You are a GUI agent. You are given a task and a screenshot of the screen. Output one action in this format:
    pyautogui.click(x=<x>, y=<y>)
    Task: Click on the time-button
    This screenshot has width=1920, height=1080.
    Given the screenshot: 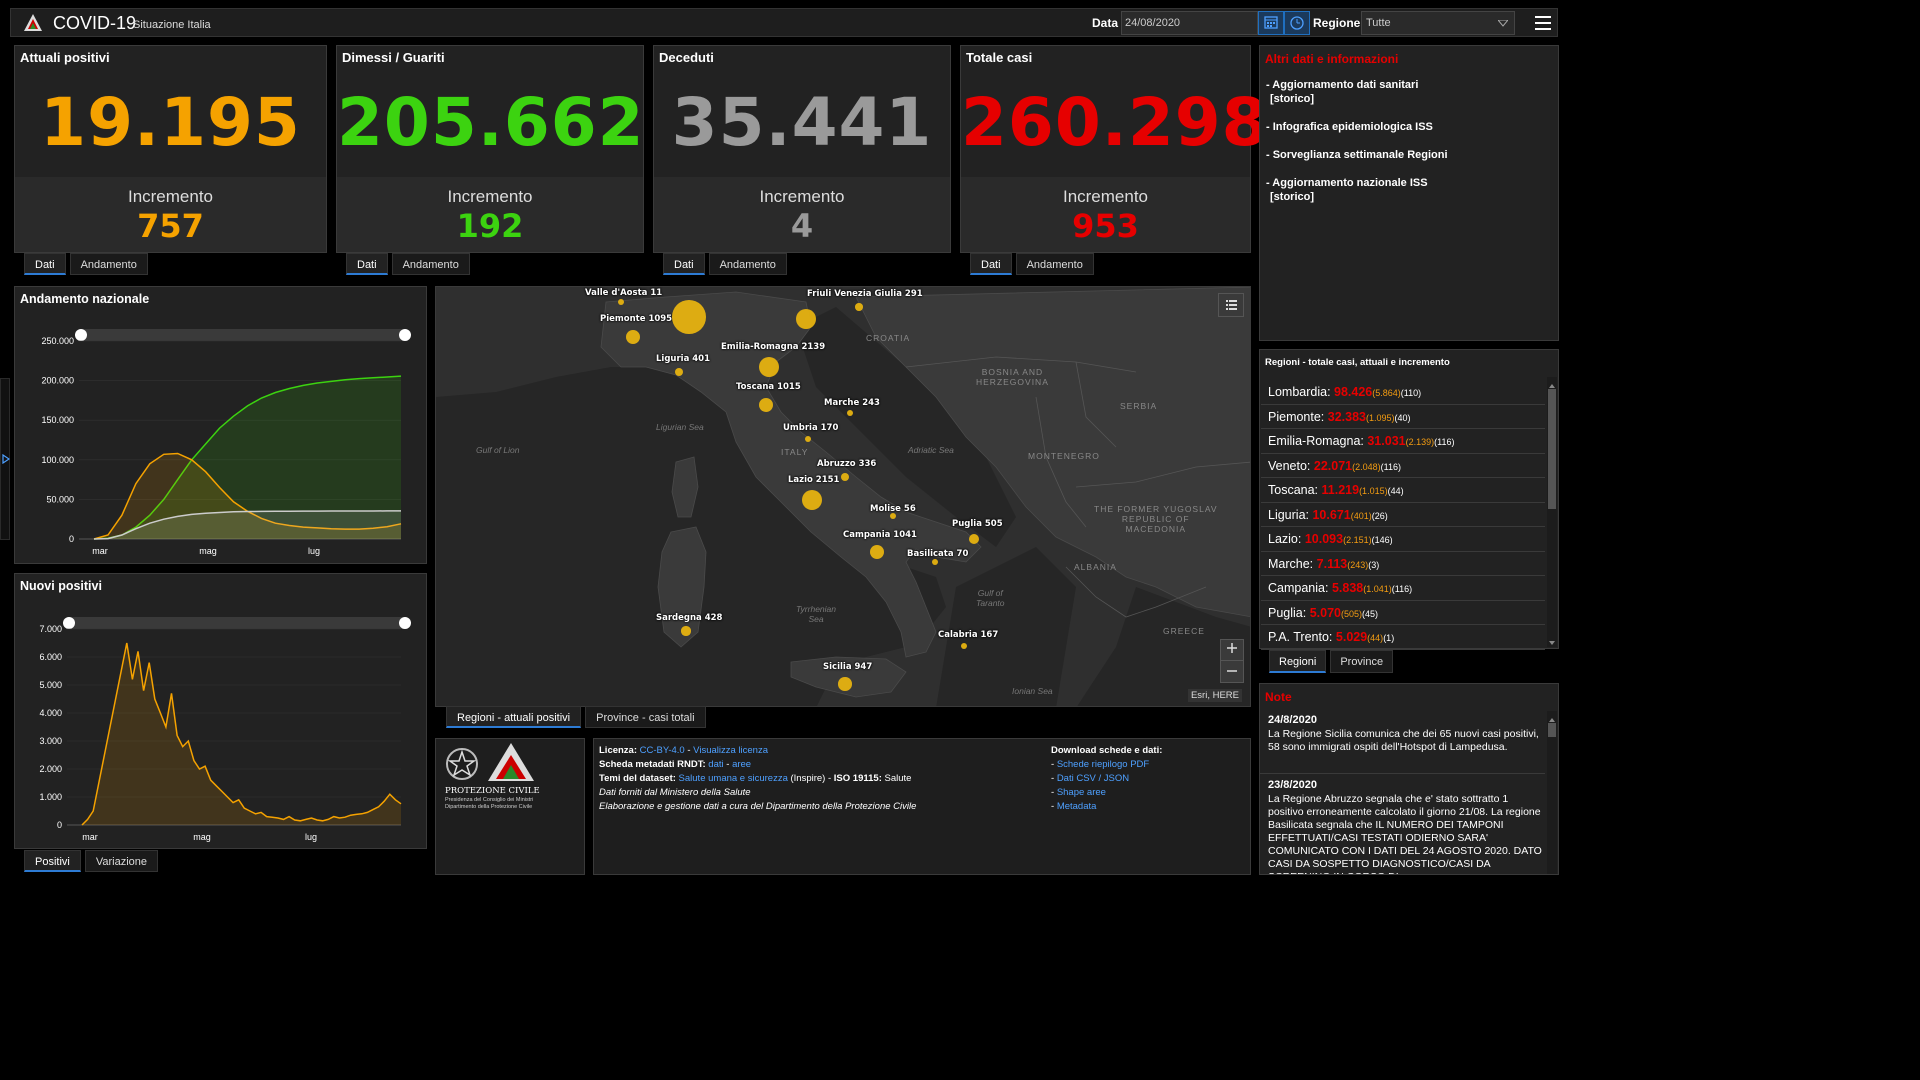 What is the action you would take?
    pyautogui.click(x=1297, y=23)
    